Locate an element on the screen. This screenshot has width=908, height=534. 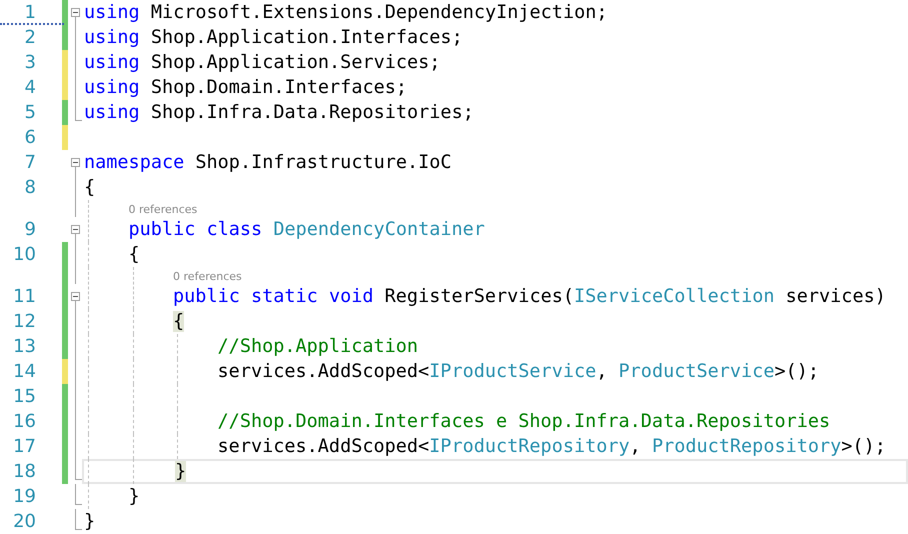
code-line: using Shop.Domain.Interfaces; is located at coordinates (246, 87).